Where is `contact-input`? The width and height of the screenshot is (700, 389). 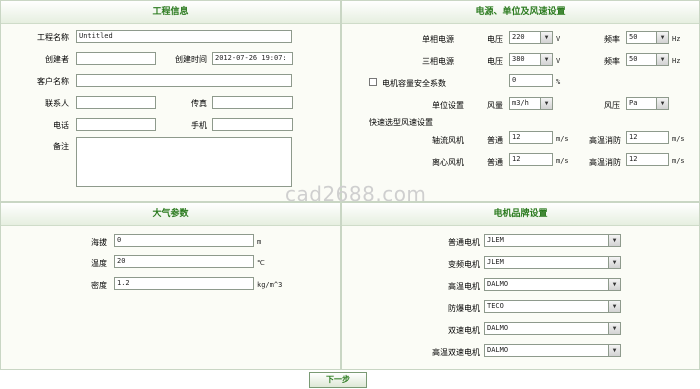
contact-input is located at coordinates (116, 102).